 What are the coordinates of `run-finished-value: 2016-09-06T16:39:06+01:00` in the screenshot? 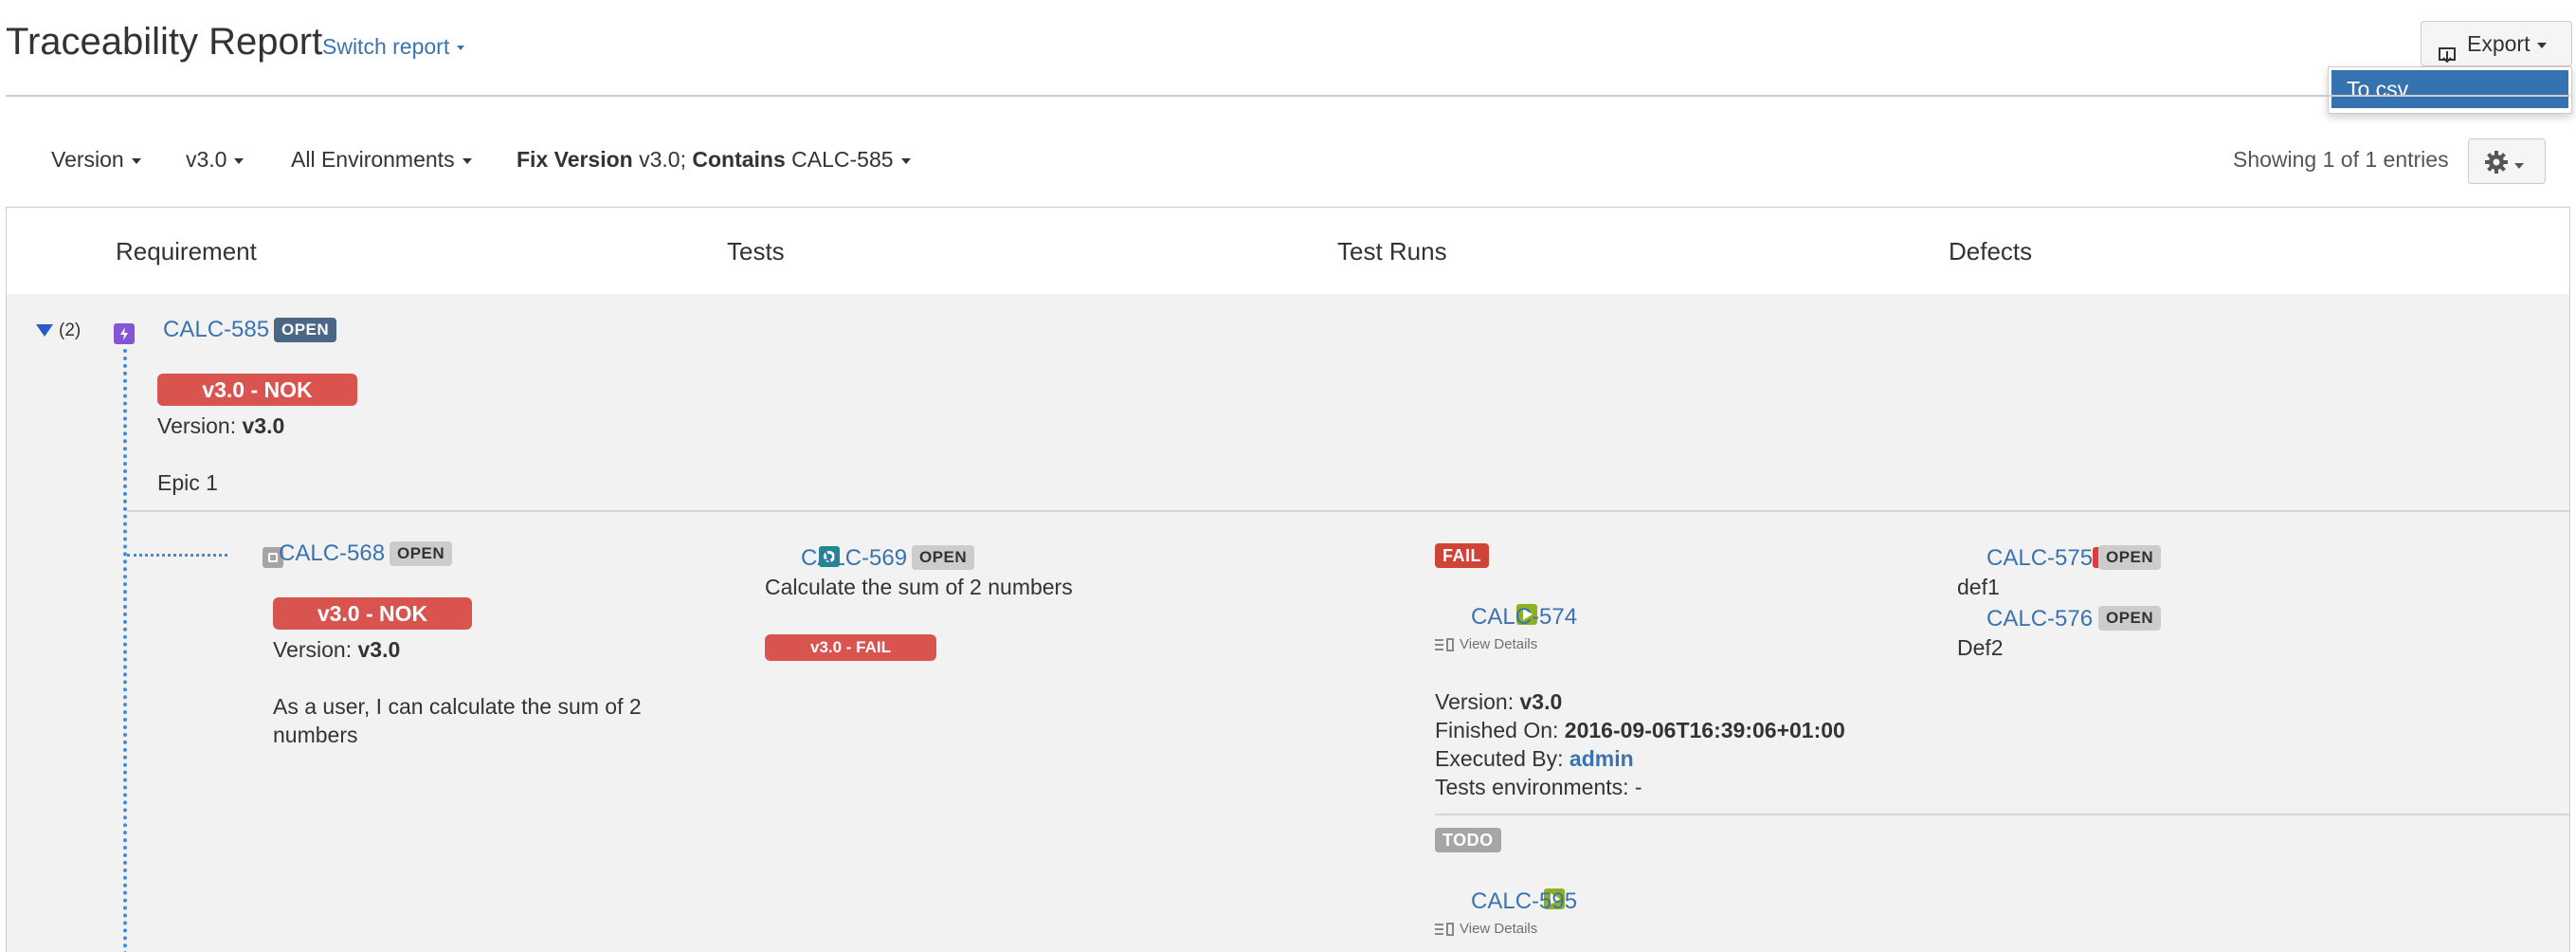 It's located at (1704, 730).